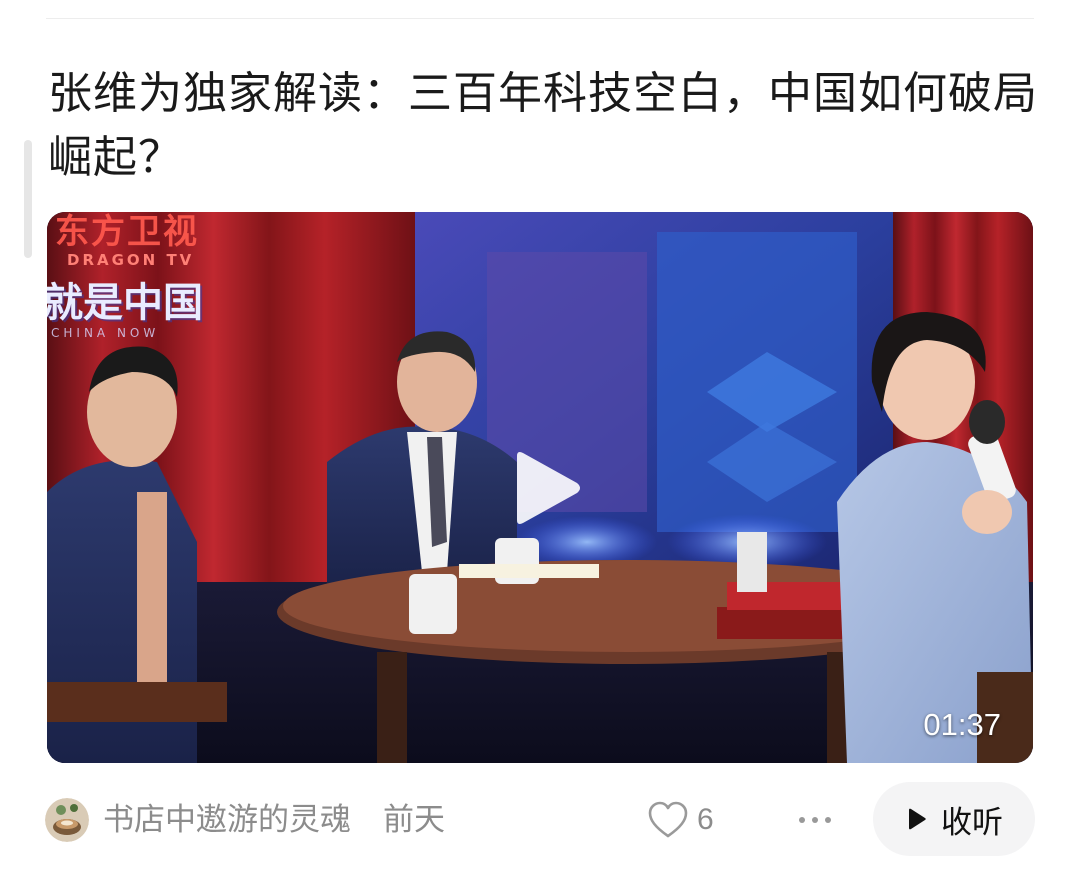 This screenshot has height=887, width=1080. I want to click on like-count: 6, so click(705, 819).